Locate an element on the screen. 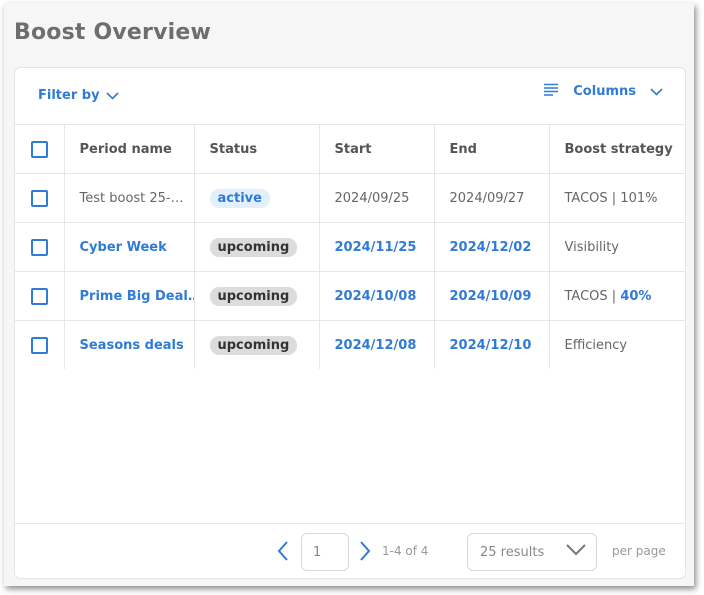 This screenshot has width=704, height=595. end-date-cell: 2024/12/10 is located at coordinates (492, 344).